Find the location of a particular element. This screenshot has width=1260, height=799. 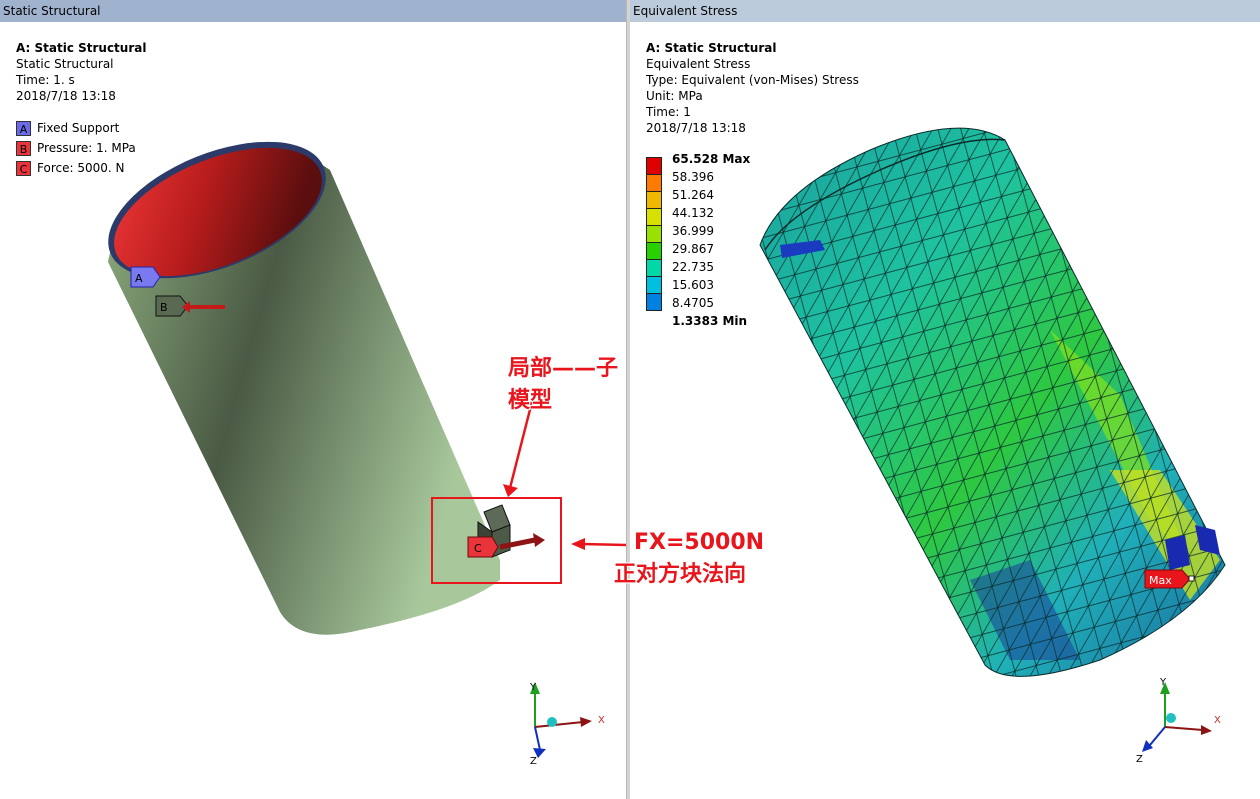

scale-min-label: 1.3383 Min is located at coordinates (710, 321).